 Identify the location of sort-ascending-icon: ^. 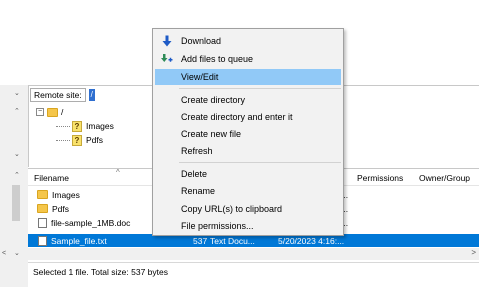
(118, 172).